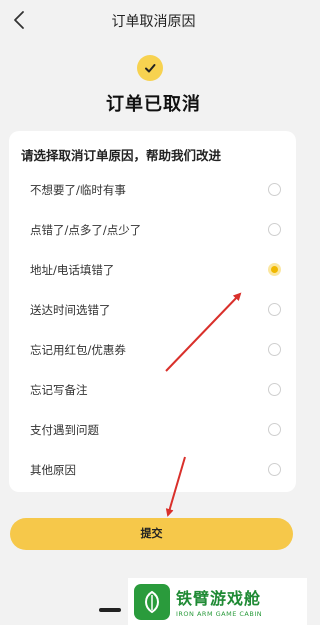 The image size is (320, 625). I want to click on page-title: 订单取消原因, so click(153, 22).